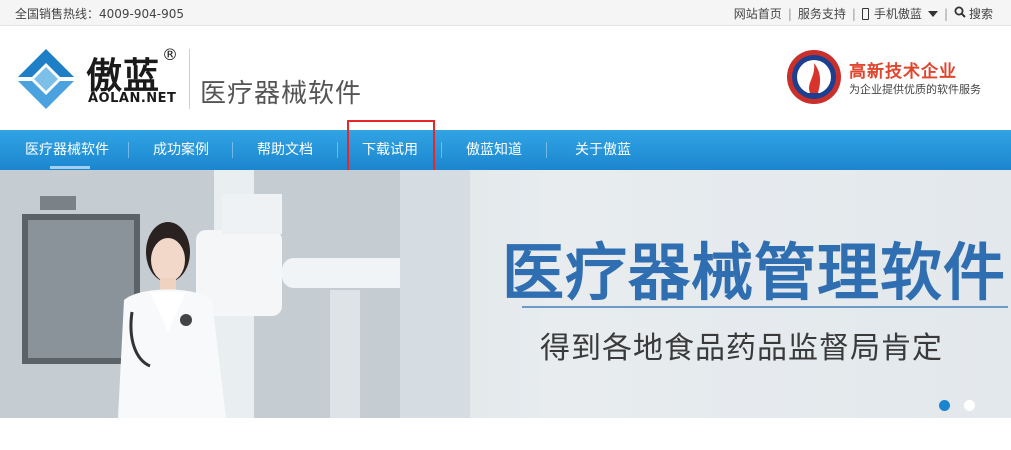 The height and width of the screenshot is (450, 1011). Describe the element at coordinates (67, 150) in the screenshot. I see `nav-item-medical-device-software: 医疗器械软件` at that location.